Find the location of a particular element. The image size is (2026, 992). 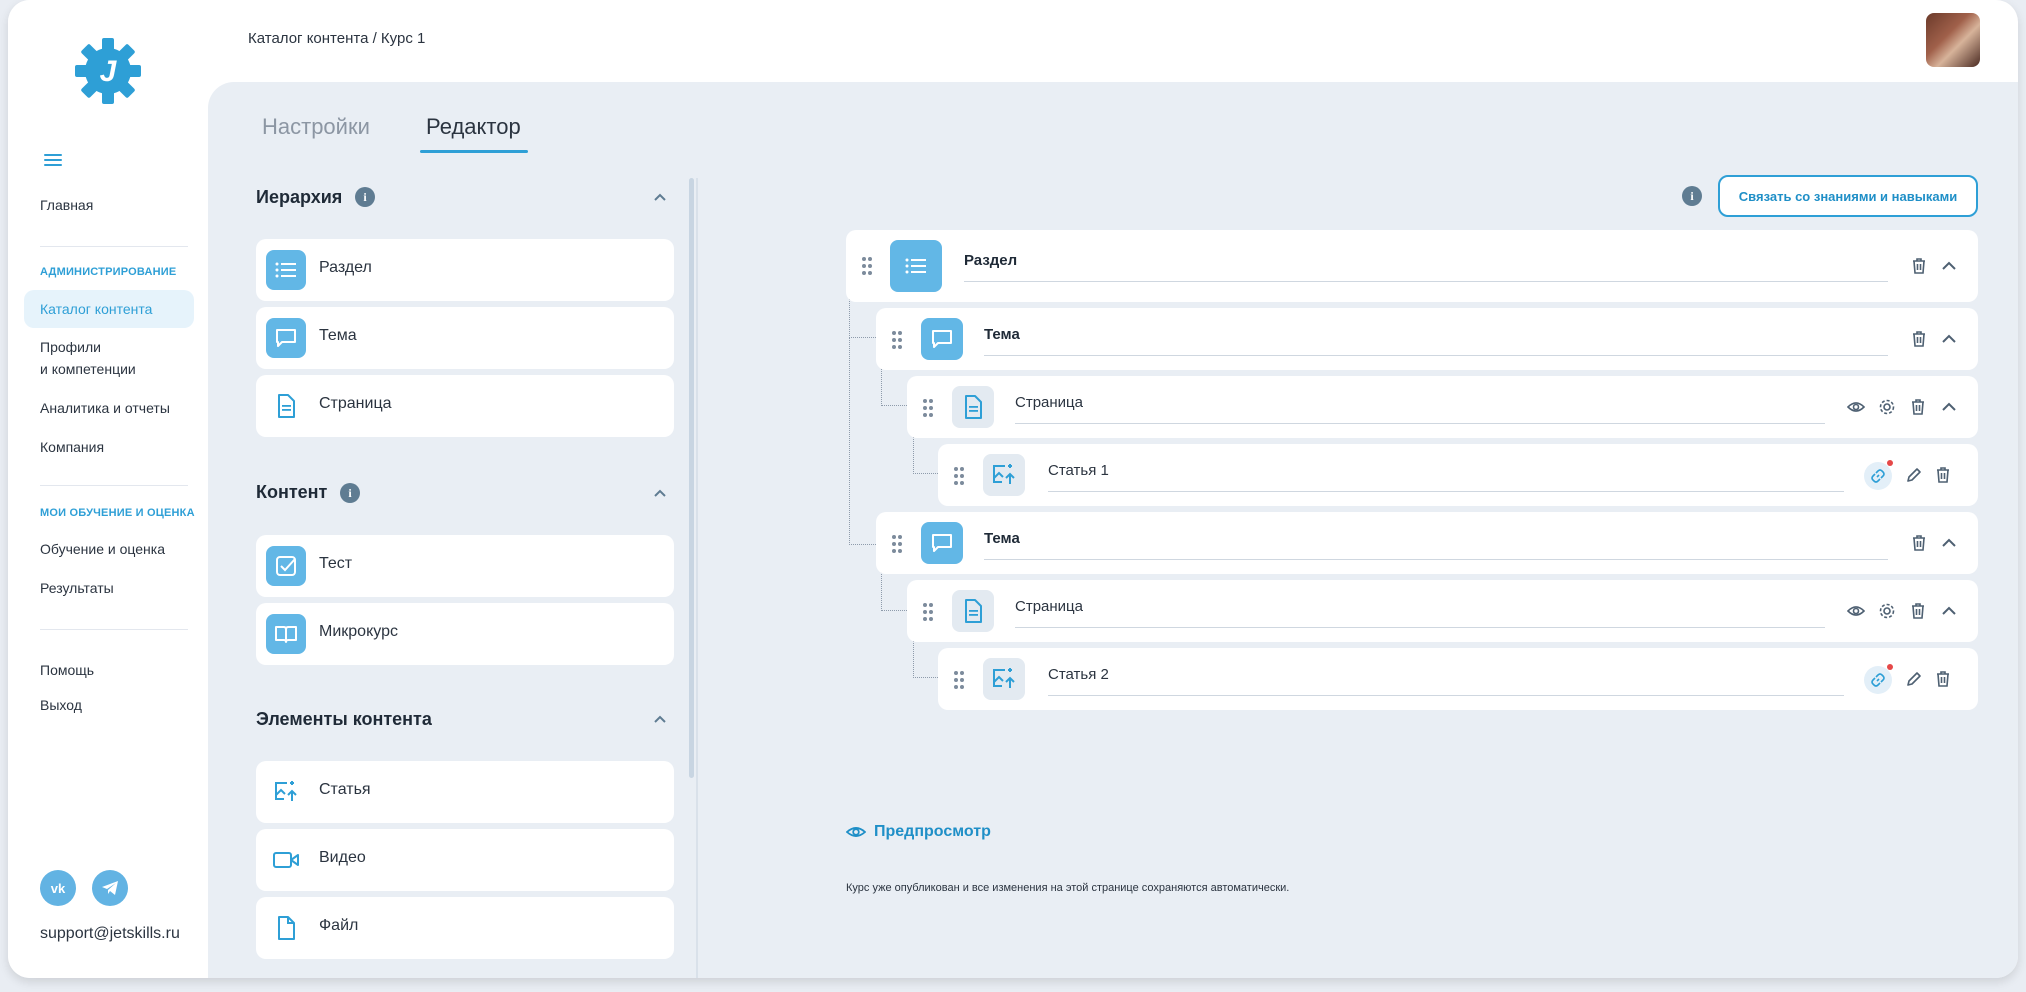

book-icon is located at coordinates (286, 634).